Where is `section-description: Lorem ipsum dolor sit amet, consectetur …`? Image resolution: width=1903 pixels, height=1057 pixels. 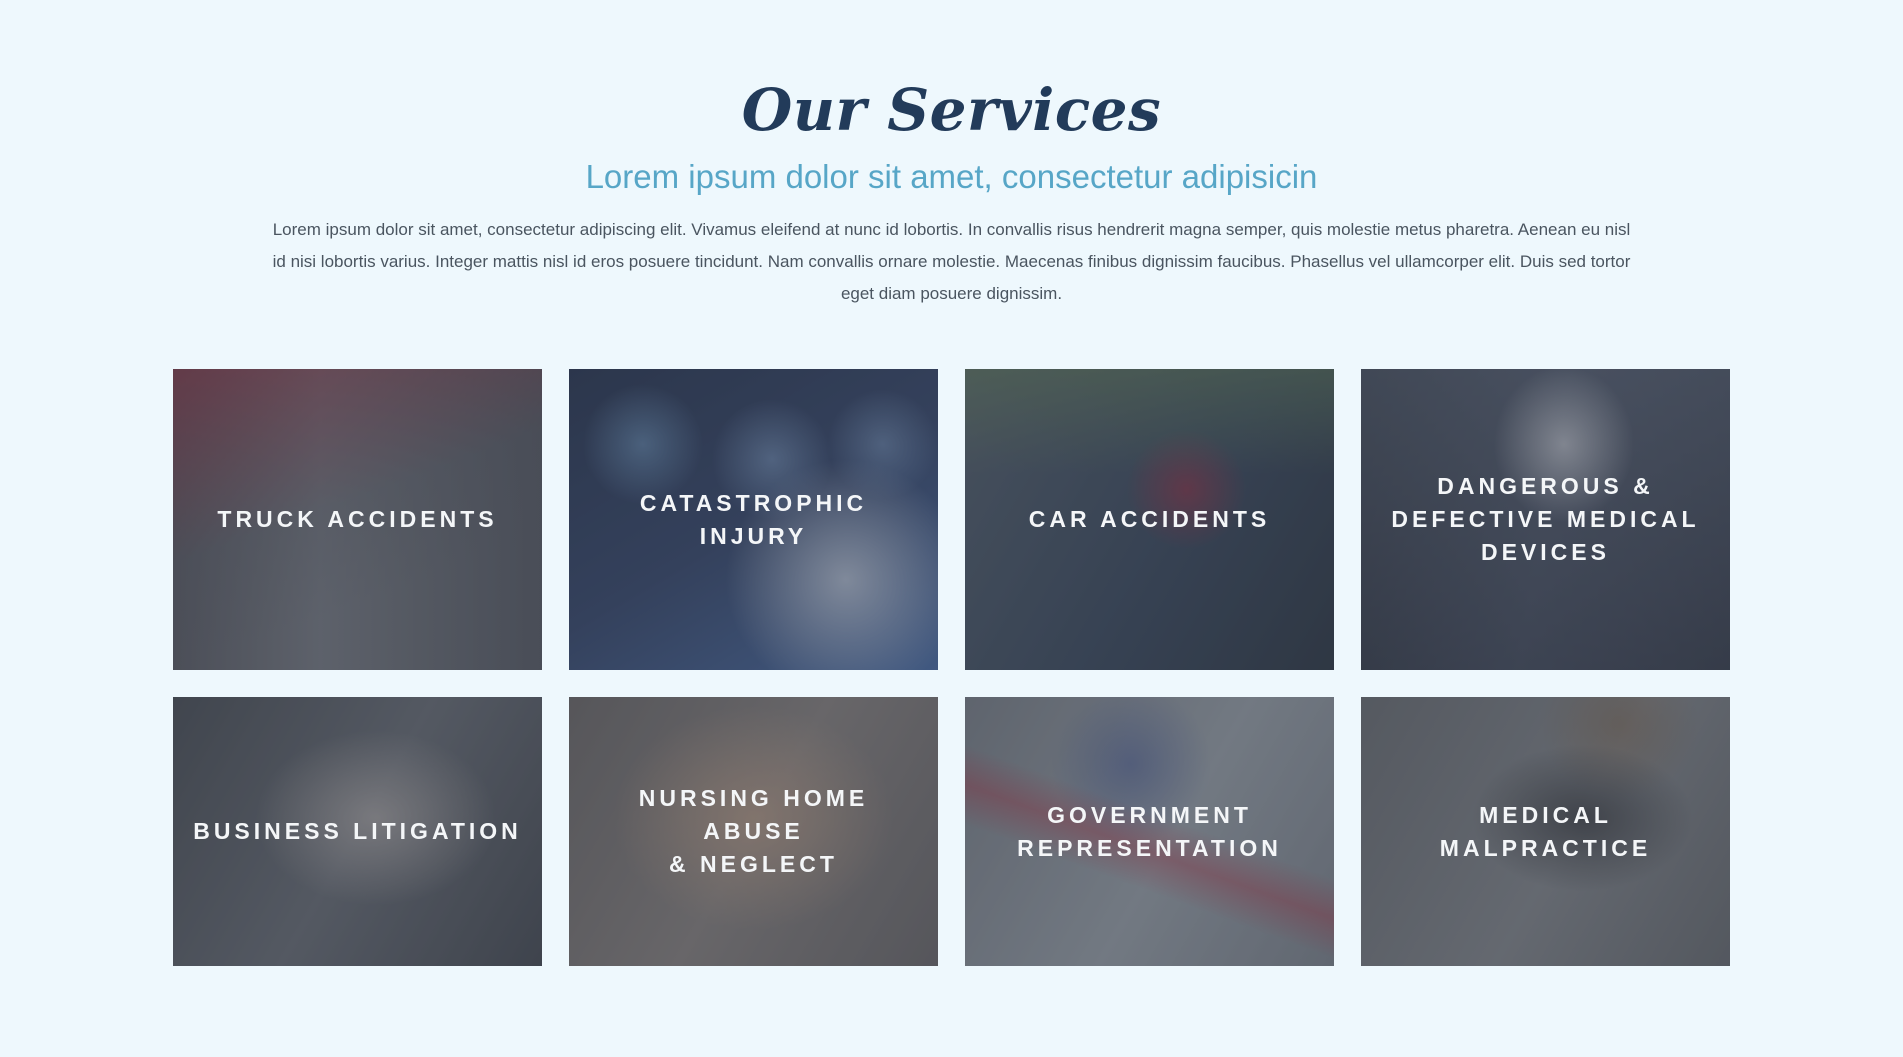
section-description: Lorem ipsum dolor sit amet, consectetur … is located at coordinates (951, 261).